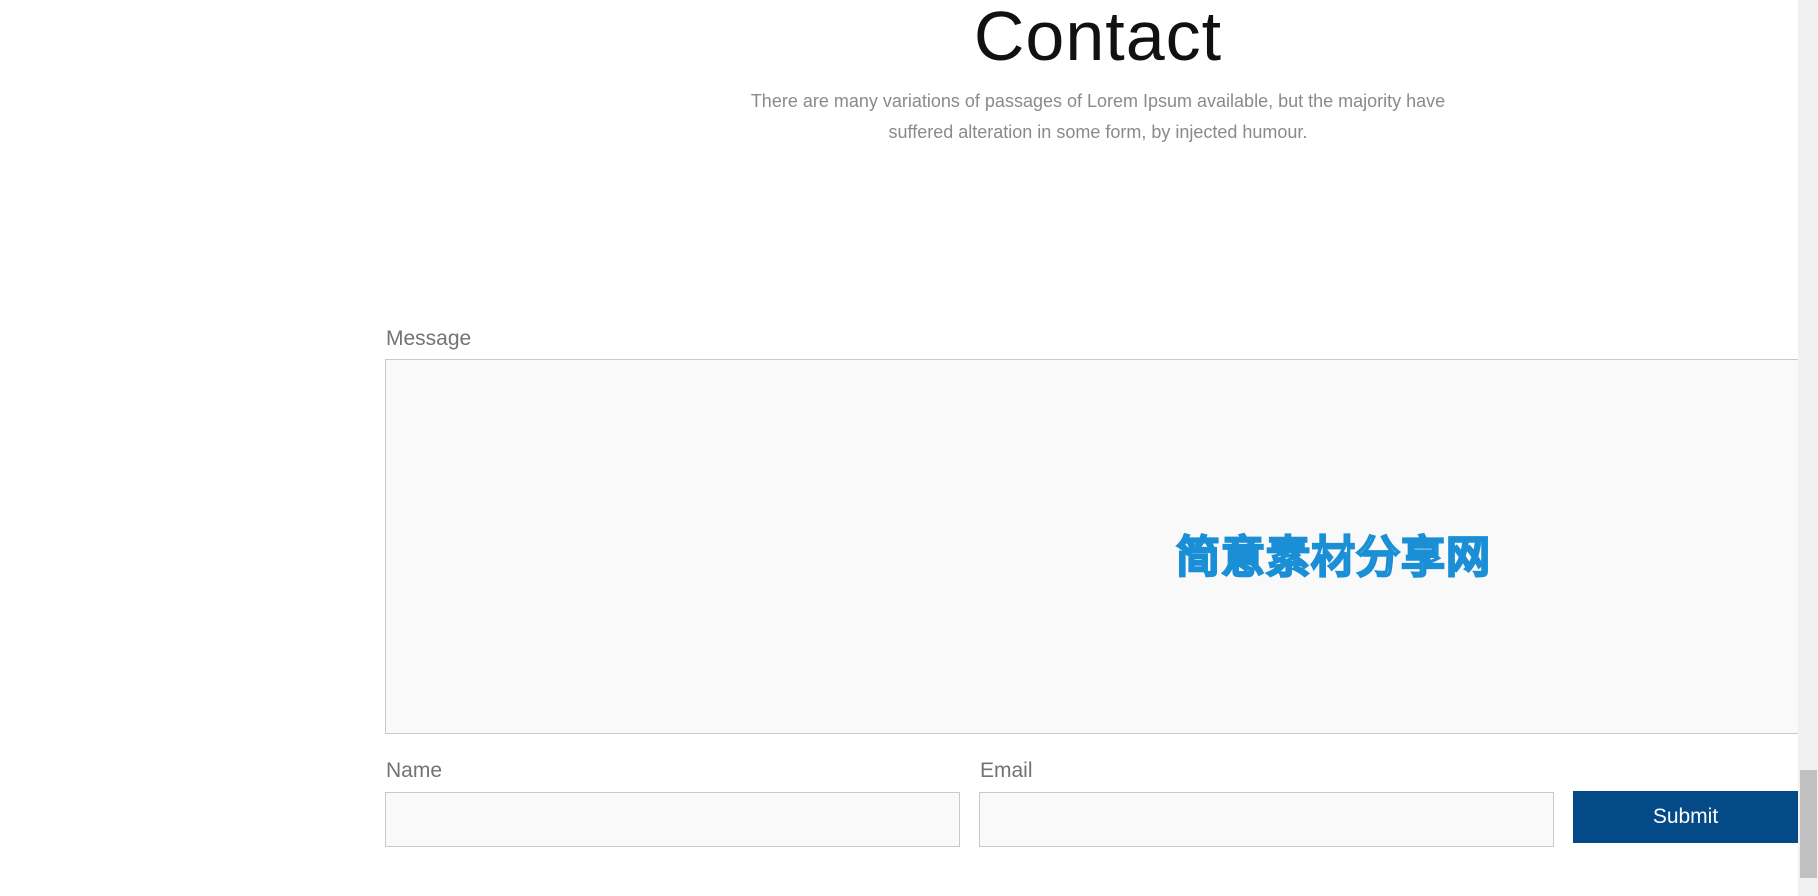 Image resolution: width=1818 pixels, height=896 pixels. I want to click on vertical-scrollbar, so click(1808, 448).